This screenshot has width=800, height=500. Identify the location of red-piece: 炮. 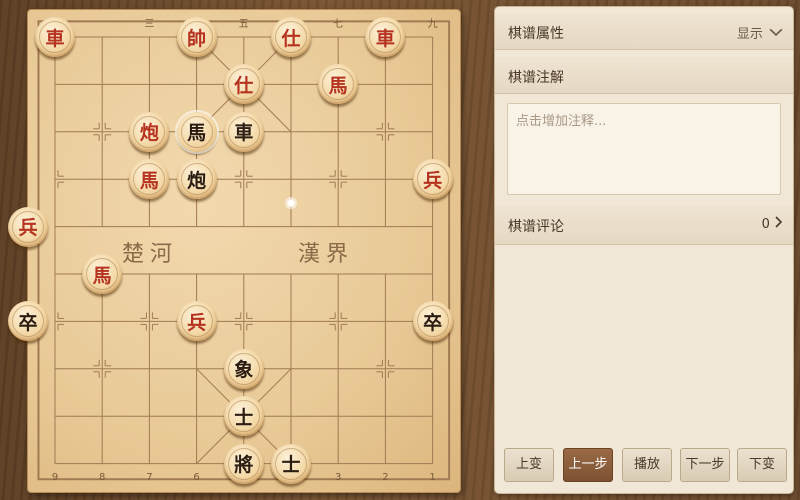
(149, 131).